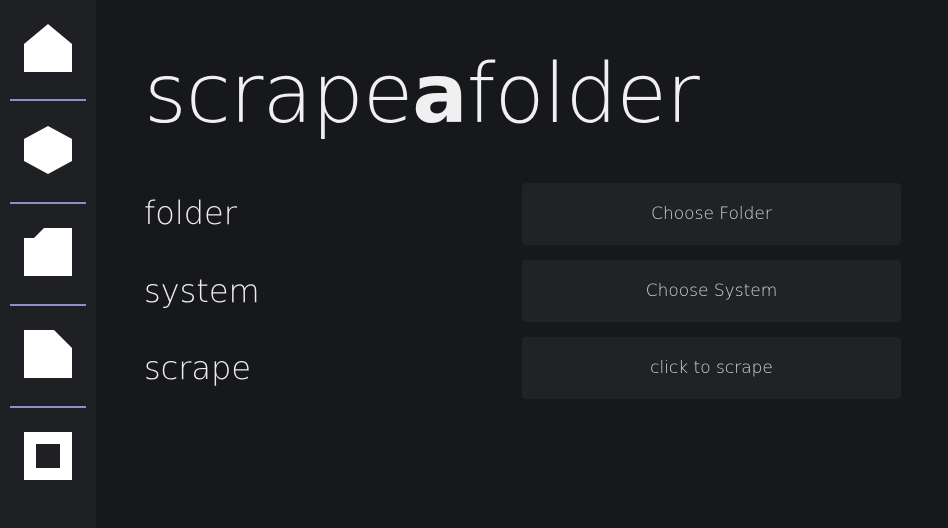 This screenshot has width=948, height=528. Describe the element at coordinates (198, 368) in the screenshot. I see `scrape-label: scrape` at that location.